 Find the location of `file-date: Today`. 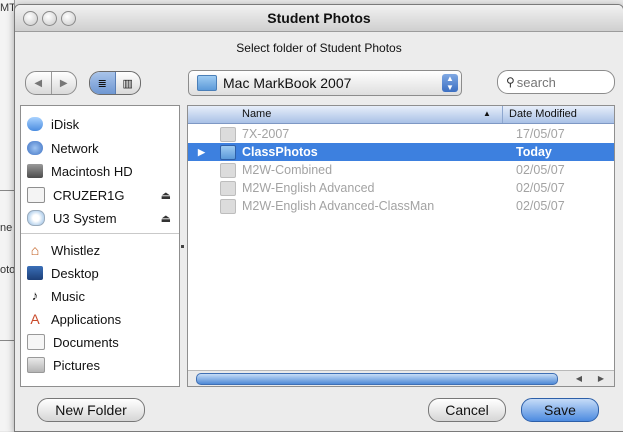

file-date: Today is located at coordinates (534, 152).